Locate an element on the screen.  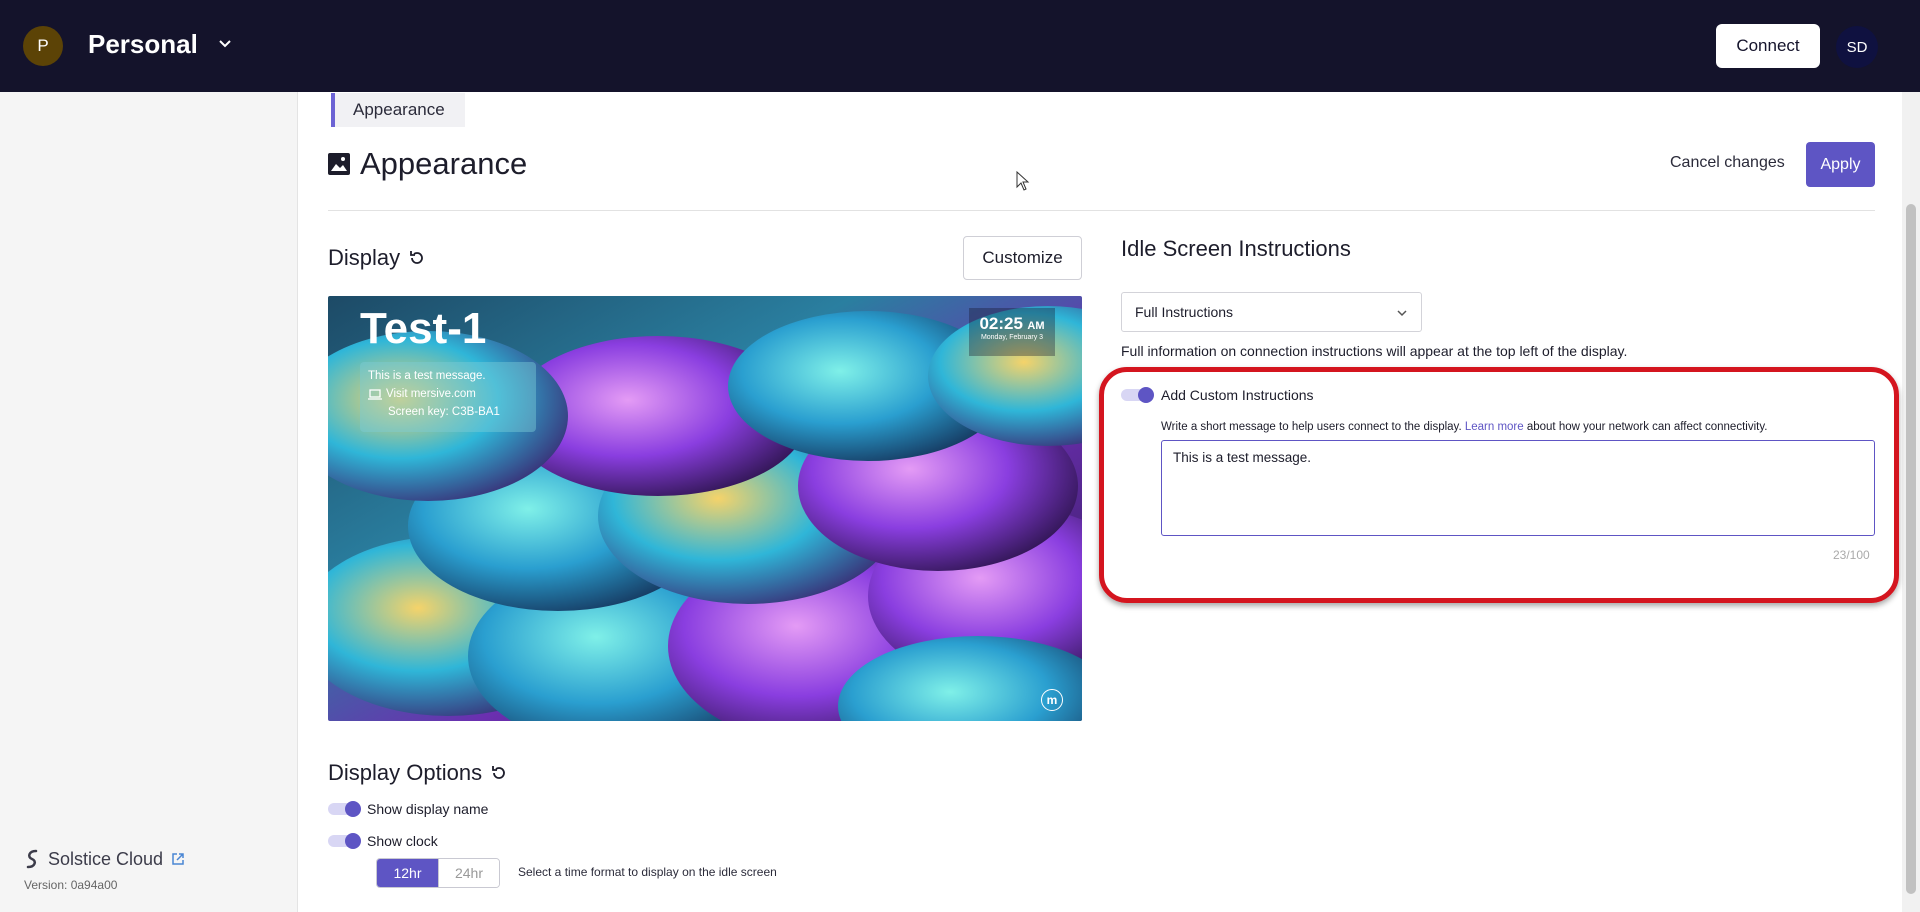
show-display-name-toggle is located at coordinates (345, 809).